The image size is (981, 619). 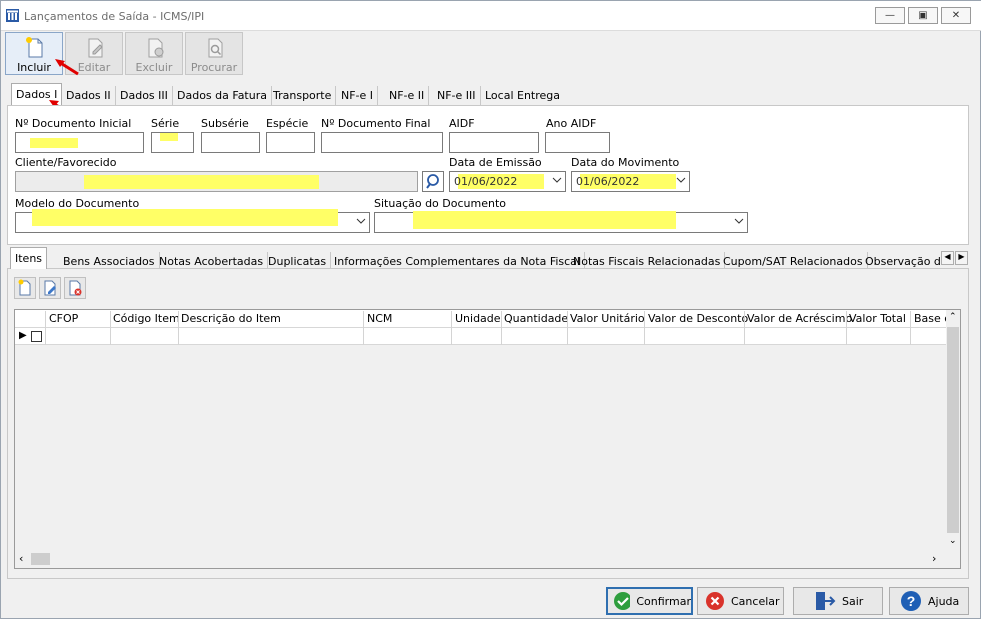 What do you see at coordinates (930, 318) in the screenshot?
I see `col-base: Base c` at bounding box center [930, 318].